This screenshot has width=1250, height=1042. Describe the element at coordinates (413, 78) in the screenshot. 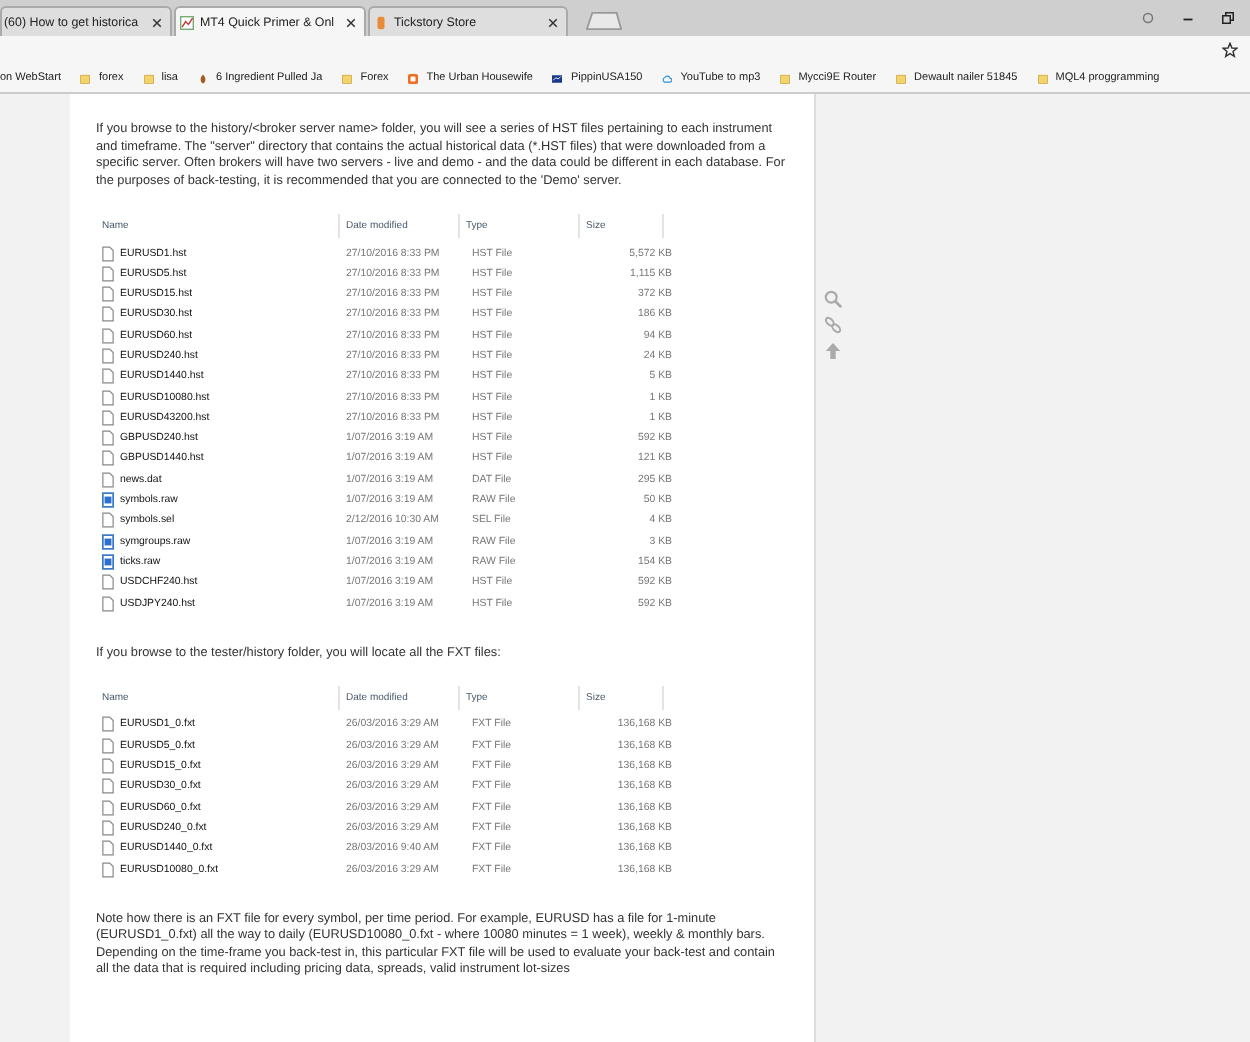

I see `blog-icon` at that location.